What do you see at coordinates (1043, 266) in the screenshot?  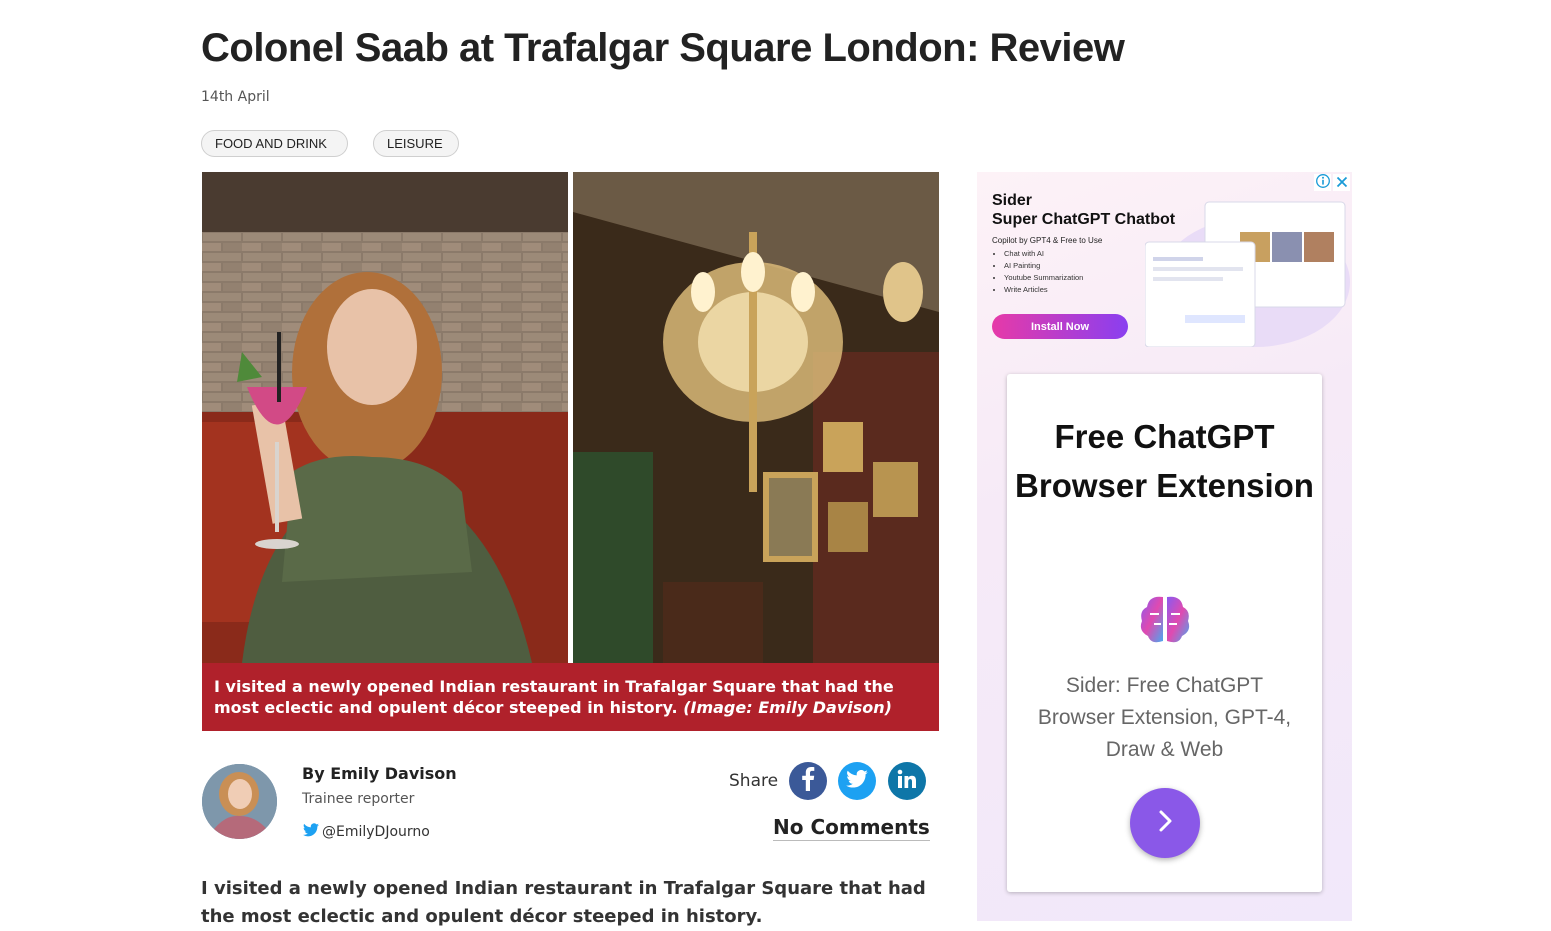 I see `ad-feature-item: AI Painting` at bounding box center [1043, 266].